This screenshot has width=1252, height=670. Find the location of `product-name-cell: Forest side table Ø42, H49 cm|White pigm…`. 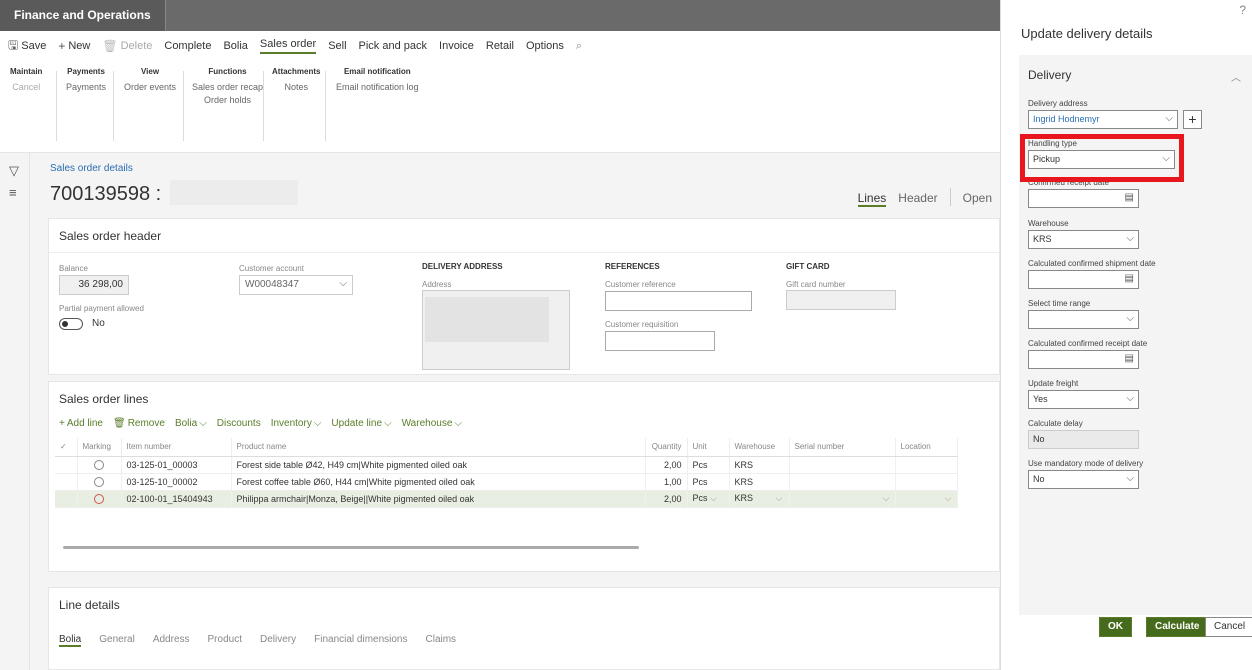

product-name-cell: Forest side table Ø42, H49 cm|White pigm… is located at coordinates (438, 465).